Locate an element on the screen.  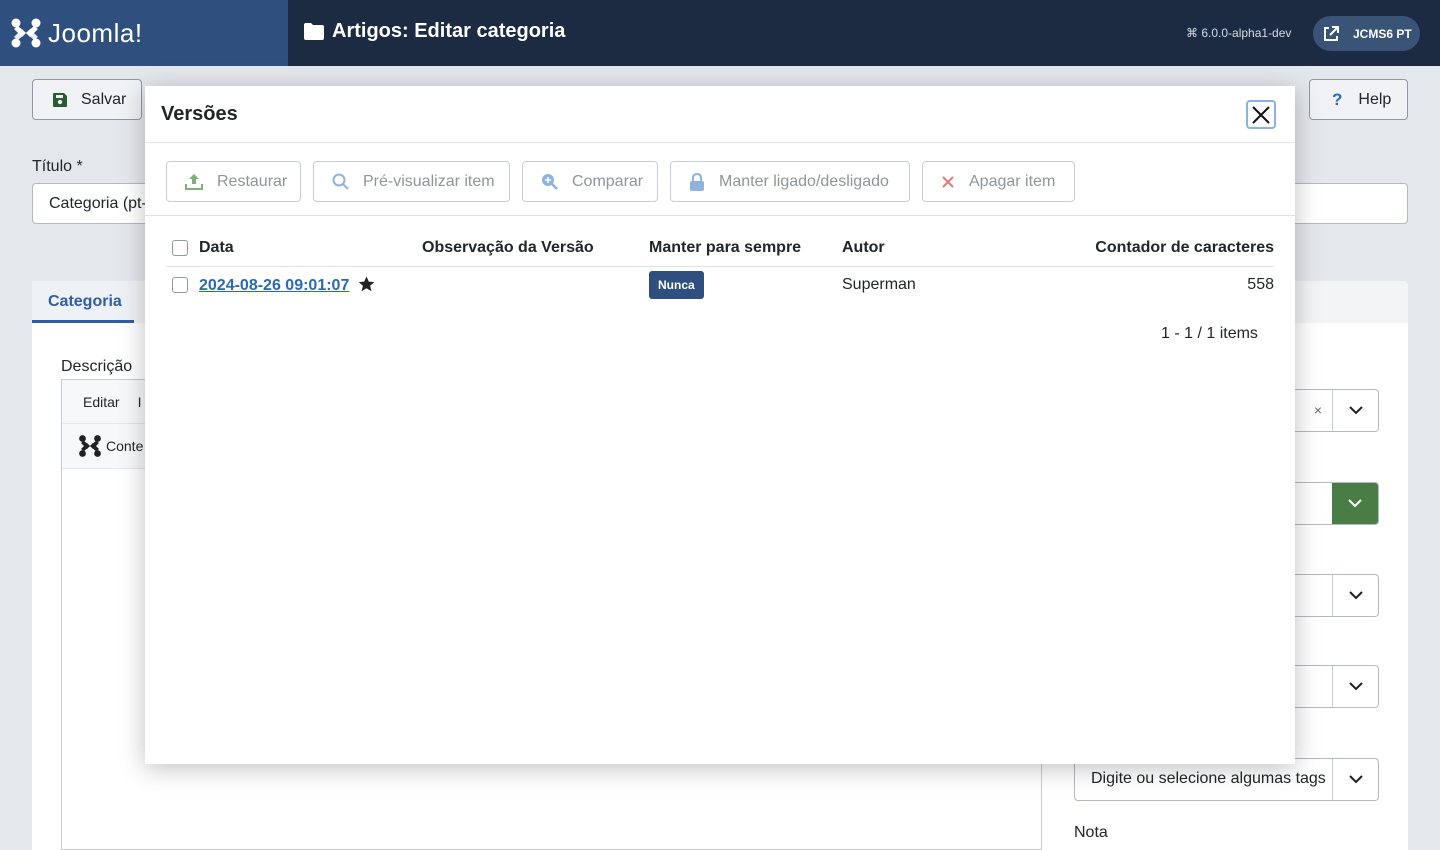
tags-select: Digite ou selecione algumas tags is located at coordinates (1226, 779).